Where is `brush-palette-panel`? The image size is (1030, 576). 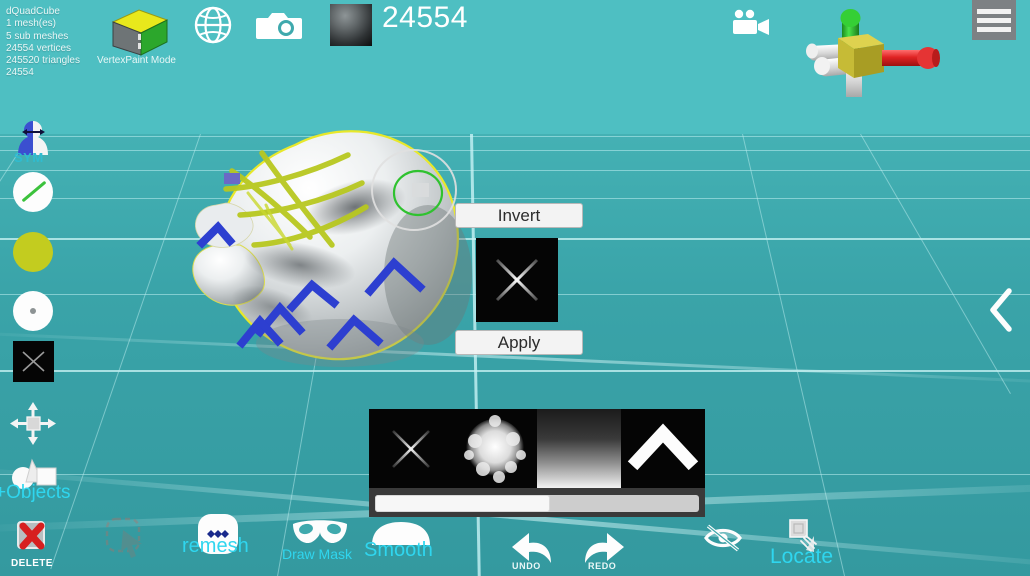 brush-palette-panel is located at coordinates (537, 463).